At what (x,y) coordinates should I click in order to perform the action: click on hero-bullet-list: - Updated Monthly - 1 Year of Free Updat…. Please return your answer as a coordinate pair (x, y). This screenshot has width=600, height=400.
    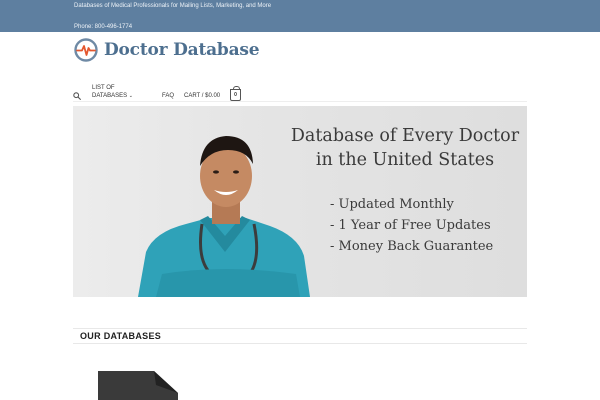
    Looking at the image, I should click on (411, 225).